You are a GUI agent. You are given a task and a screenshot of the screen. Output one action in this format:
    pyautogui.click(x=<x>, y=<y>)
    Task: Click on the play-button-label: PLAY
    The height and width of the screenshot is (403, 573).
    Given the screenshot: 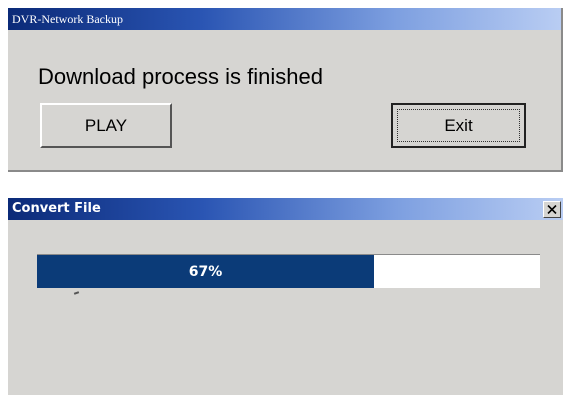 What is the action you would take?
    pyautogui.click(x=106, y=125)
    